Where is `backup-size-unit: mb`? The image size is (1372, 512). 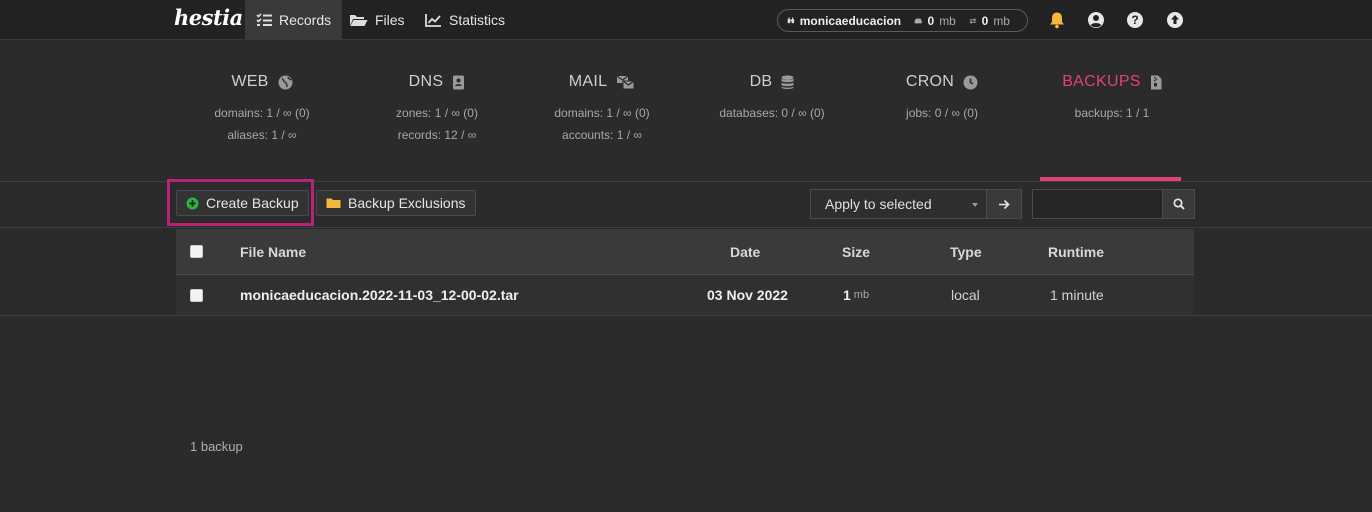
backup-size-unit: mb is located at coordinates (861, 295).